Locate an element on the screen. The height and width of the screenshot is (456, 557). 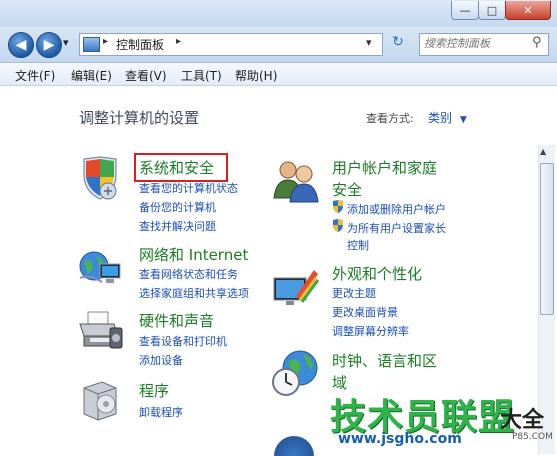
page-title: 调整计算机的设置 is located at coordinates (139, 118).